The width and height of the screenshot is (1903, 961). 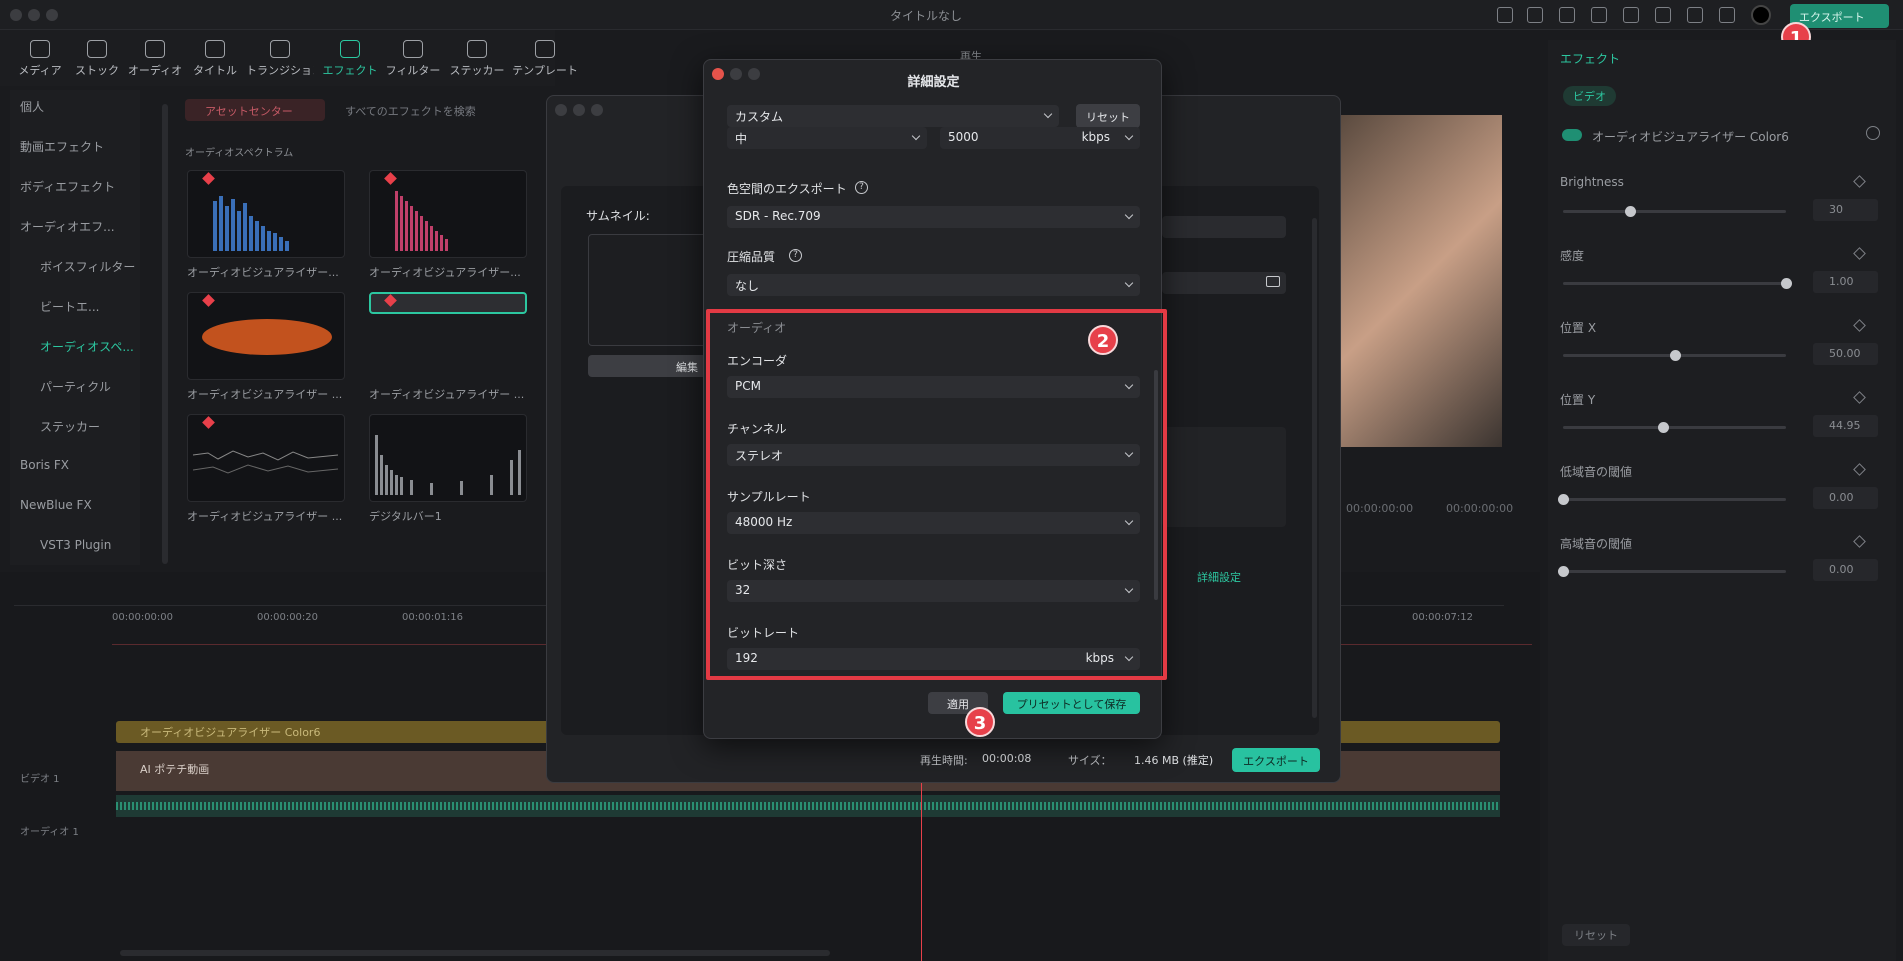 I want to click on param-value-field: 1.00, so click(x=1845, y=282).